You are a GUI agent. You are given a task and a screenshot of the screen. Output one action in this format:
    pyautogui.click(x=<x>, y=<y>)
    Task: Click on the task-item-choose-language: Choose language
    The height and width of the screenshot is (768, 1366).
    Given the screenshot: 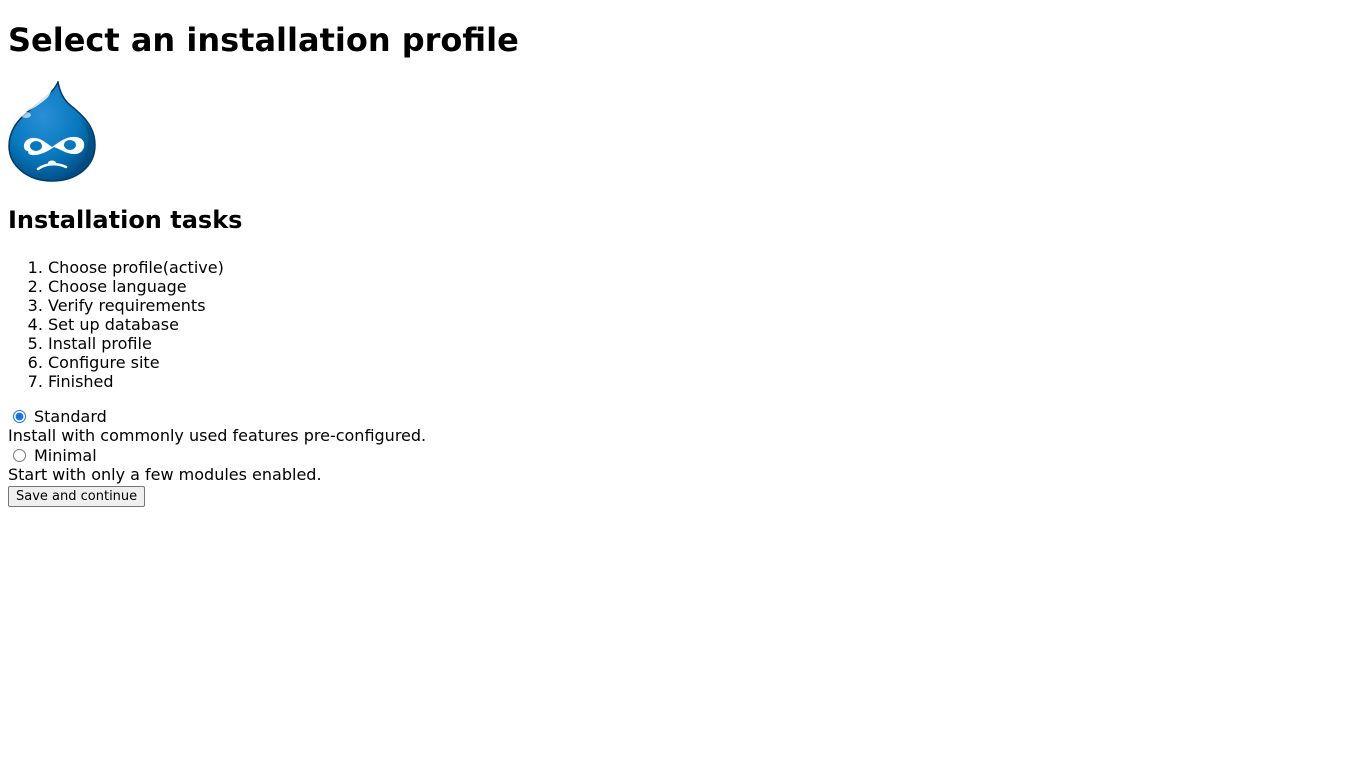 What is the action you would take?
    pyautogui.click(x=703, y=286)
    